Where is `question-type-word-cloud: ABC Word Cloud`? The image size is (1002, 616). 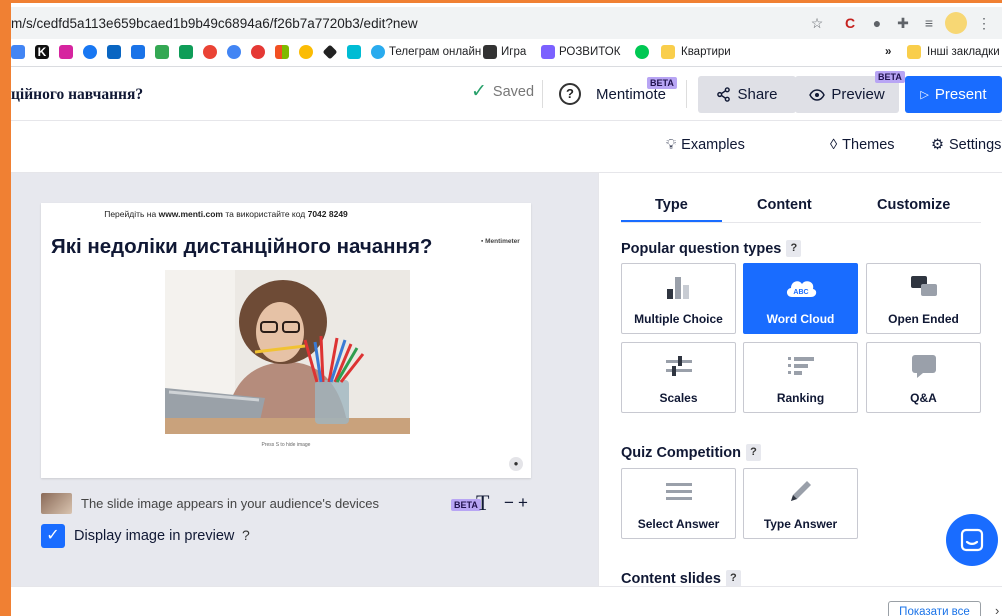 question-type-word-cloud: ABC Word Cloud is located at coordinates (800, 298).